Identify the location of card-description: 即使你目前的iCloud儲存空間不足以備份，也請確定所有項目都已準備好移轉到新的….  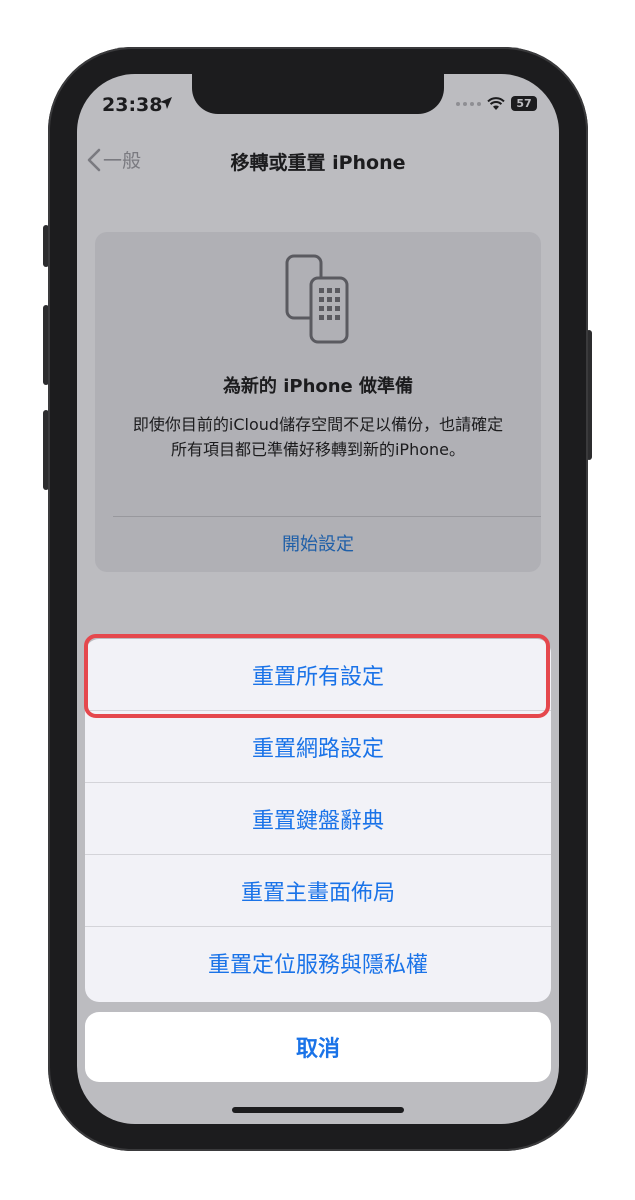
(318, 437).